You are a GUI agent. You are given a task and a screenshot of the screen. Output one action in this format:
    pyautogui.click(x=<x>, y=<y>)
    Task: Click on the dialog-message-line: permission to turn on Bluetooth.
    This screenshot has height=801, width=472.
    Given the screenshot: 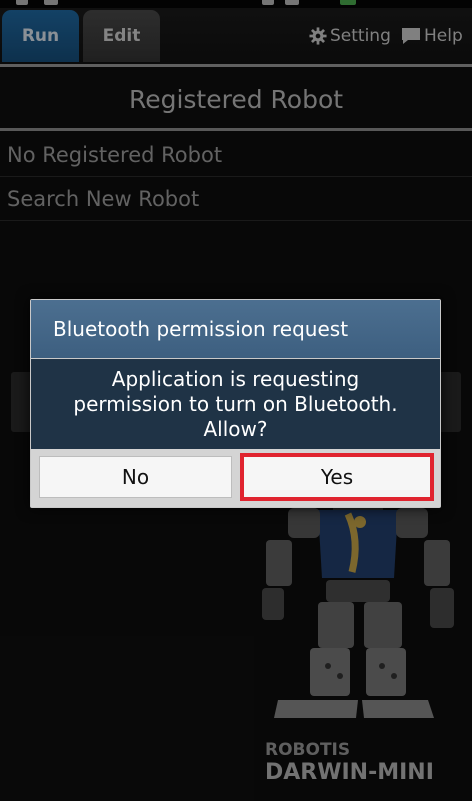 What is the action you would take?
    pyautogui.click(x=235, y=403)
    